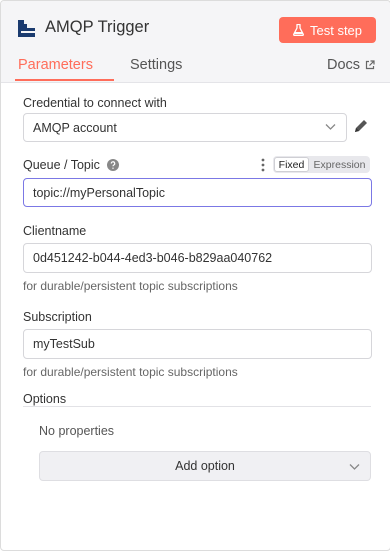 The image size is (390, 551). What do you see at coordinates (57, 317) in the screenshot?
I see `subscription-label: Subscription` at bounding box center [57, 317].